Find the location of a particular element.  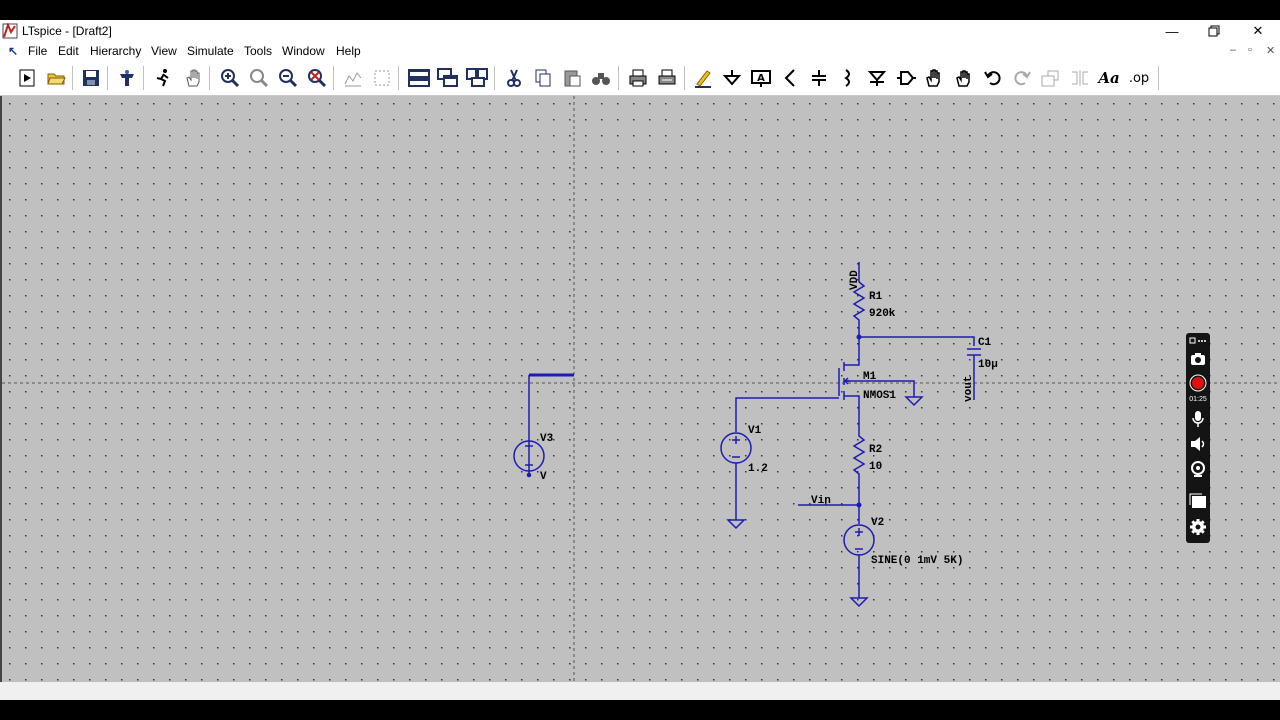

cascade-icon is located at coordinates (448, 78).